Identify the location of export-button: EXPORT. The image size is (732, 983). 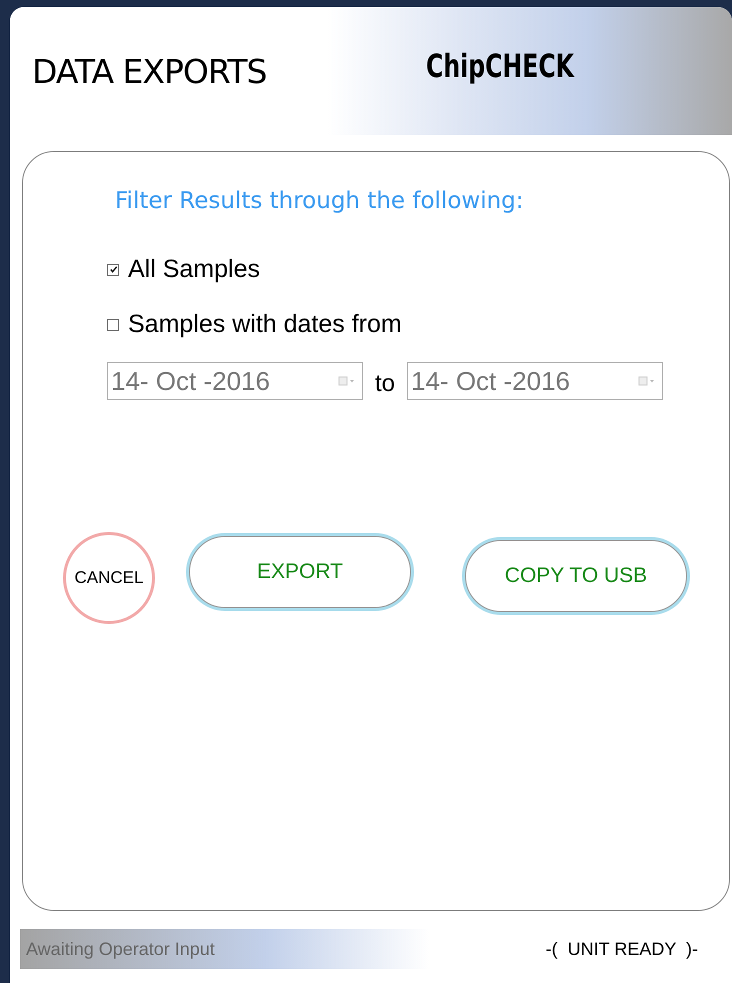
(300, 572).